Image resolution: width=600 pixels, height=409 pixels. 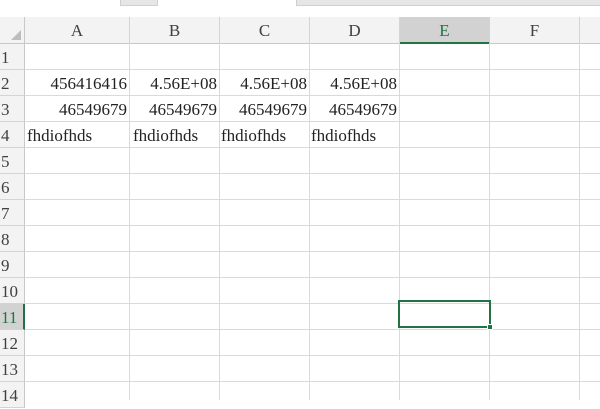 I want to click on column-header-d: D, so click(x=355, y=30).